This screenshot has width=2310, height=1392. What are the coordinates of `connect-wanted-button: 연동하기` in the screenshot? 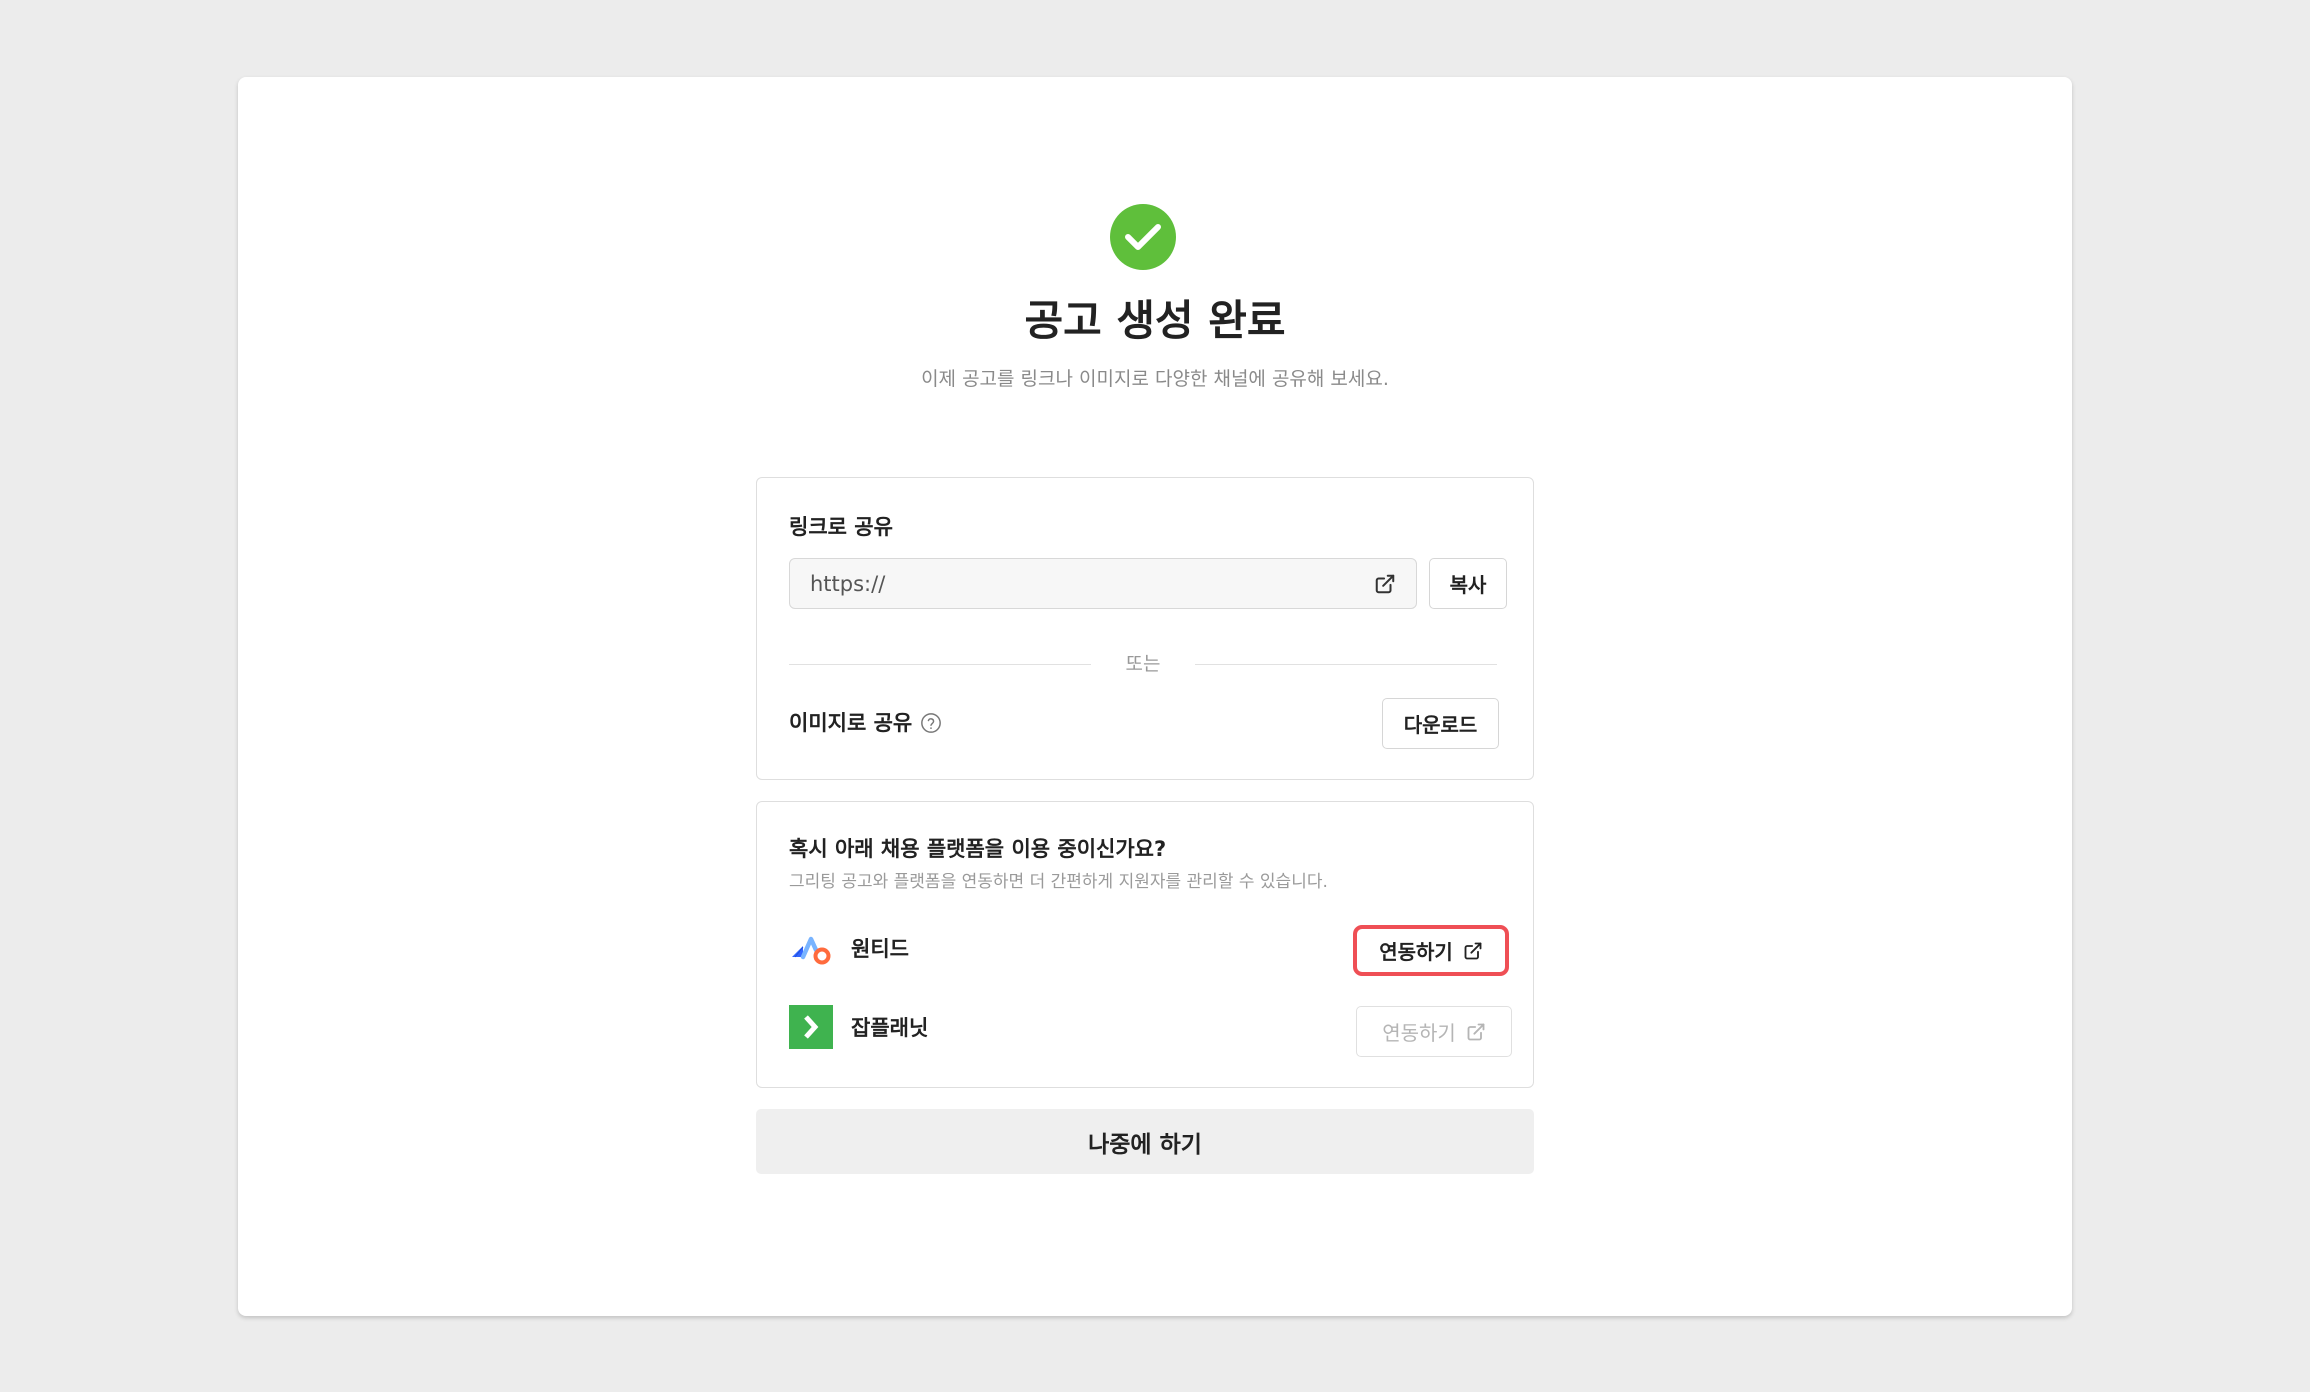 It's located at (1431, 950).